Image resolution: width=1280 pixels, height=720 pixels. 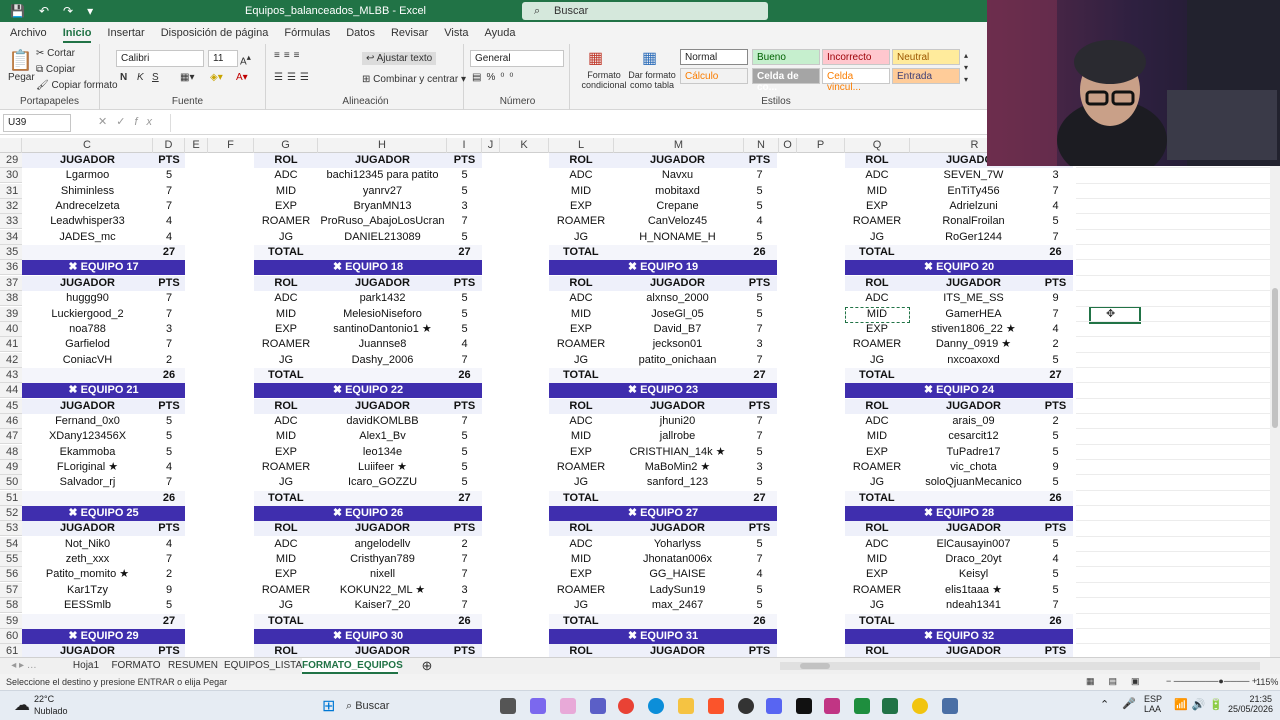 I want to click on column-header-H: H, so click(x=382, y=145).